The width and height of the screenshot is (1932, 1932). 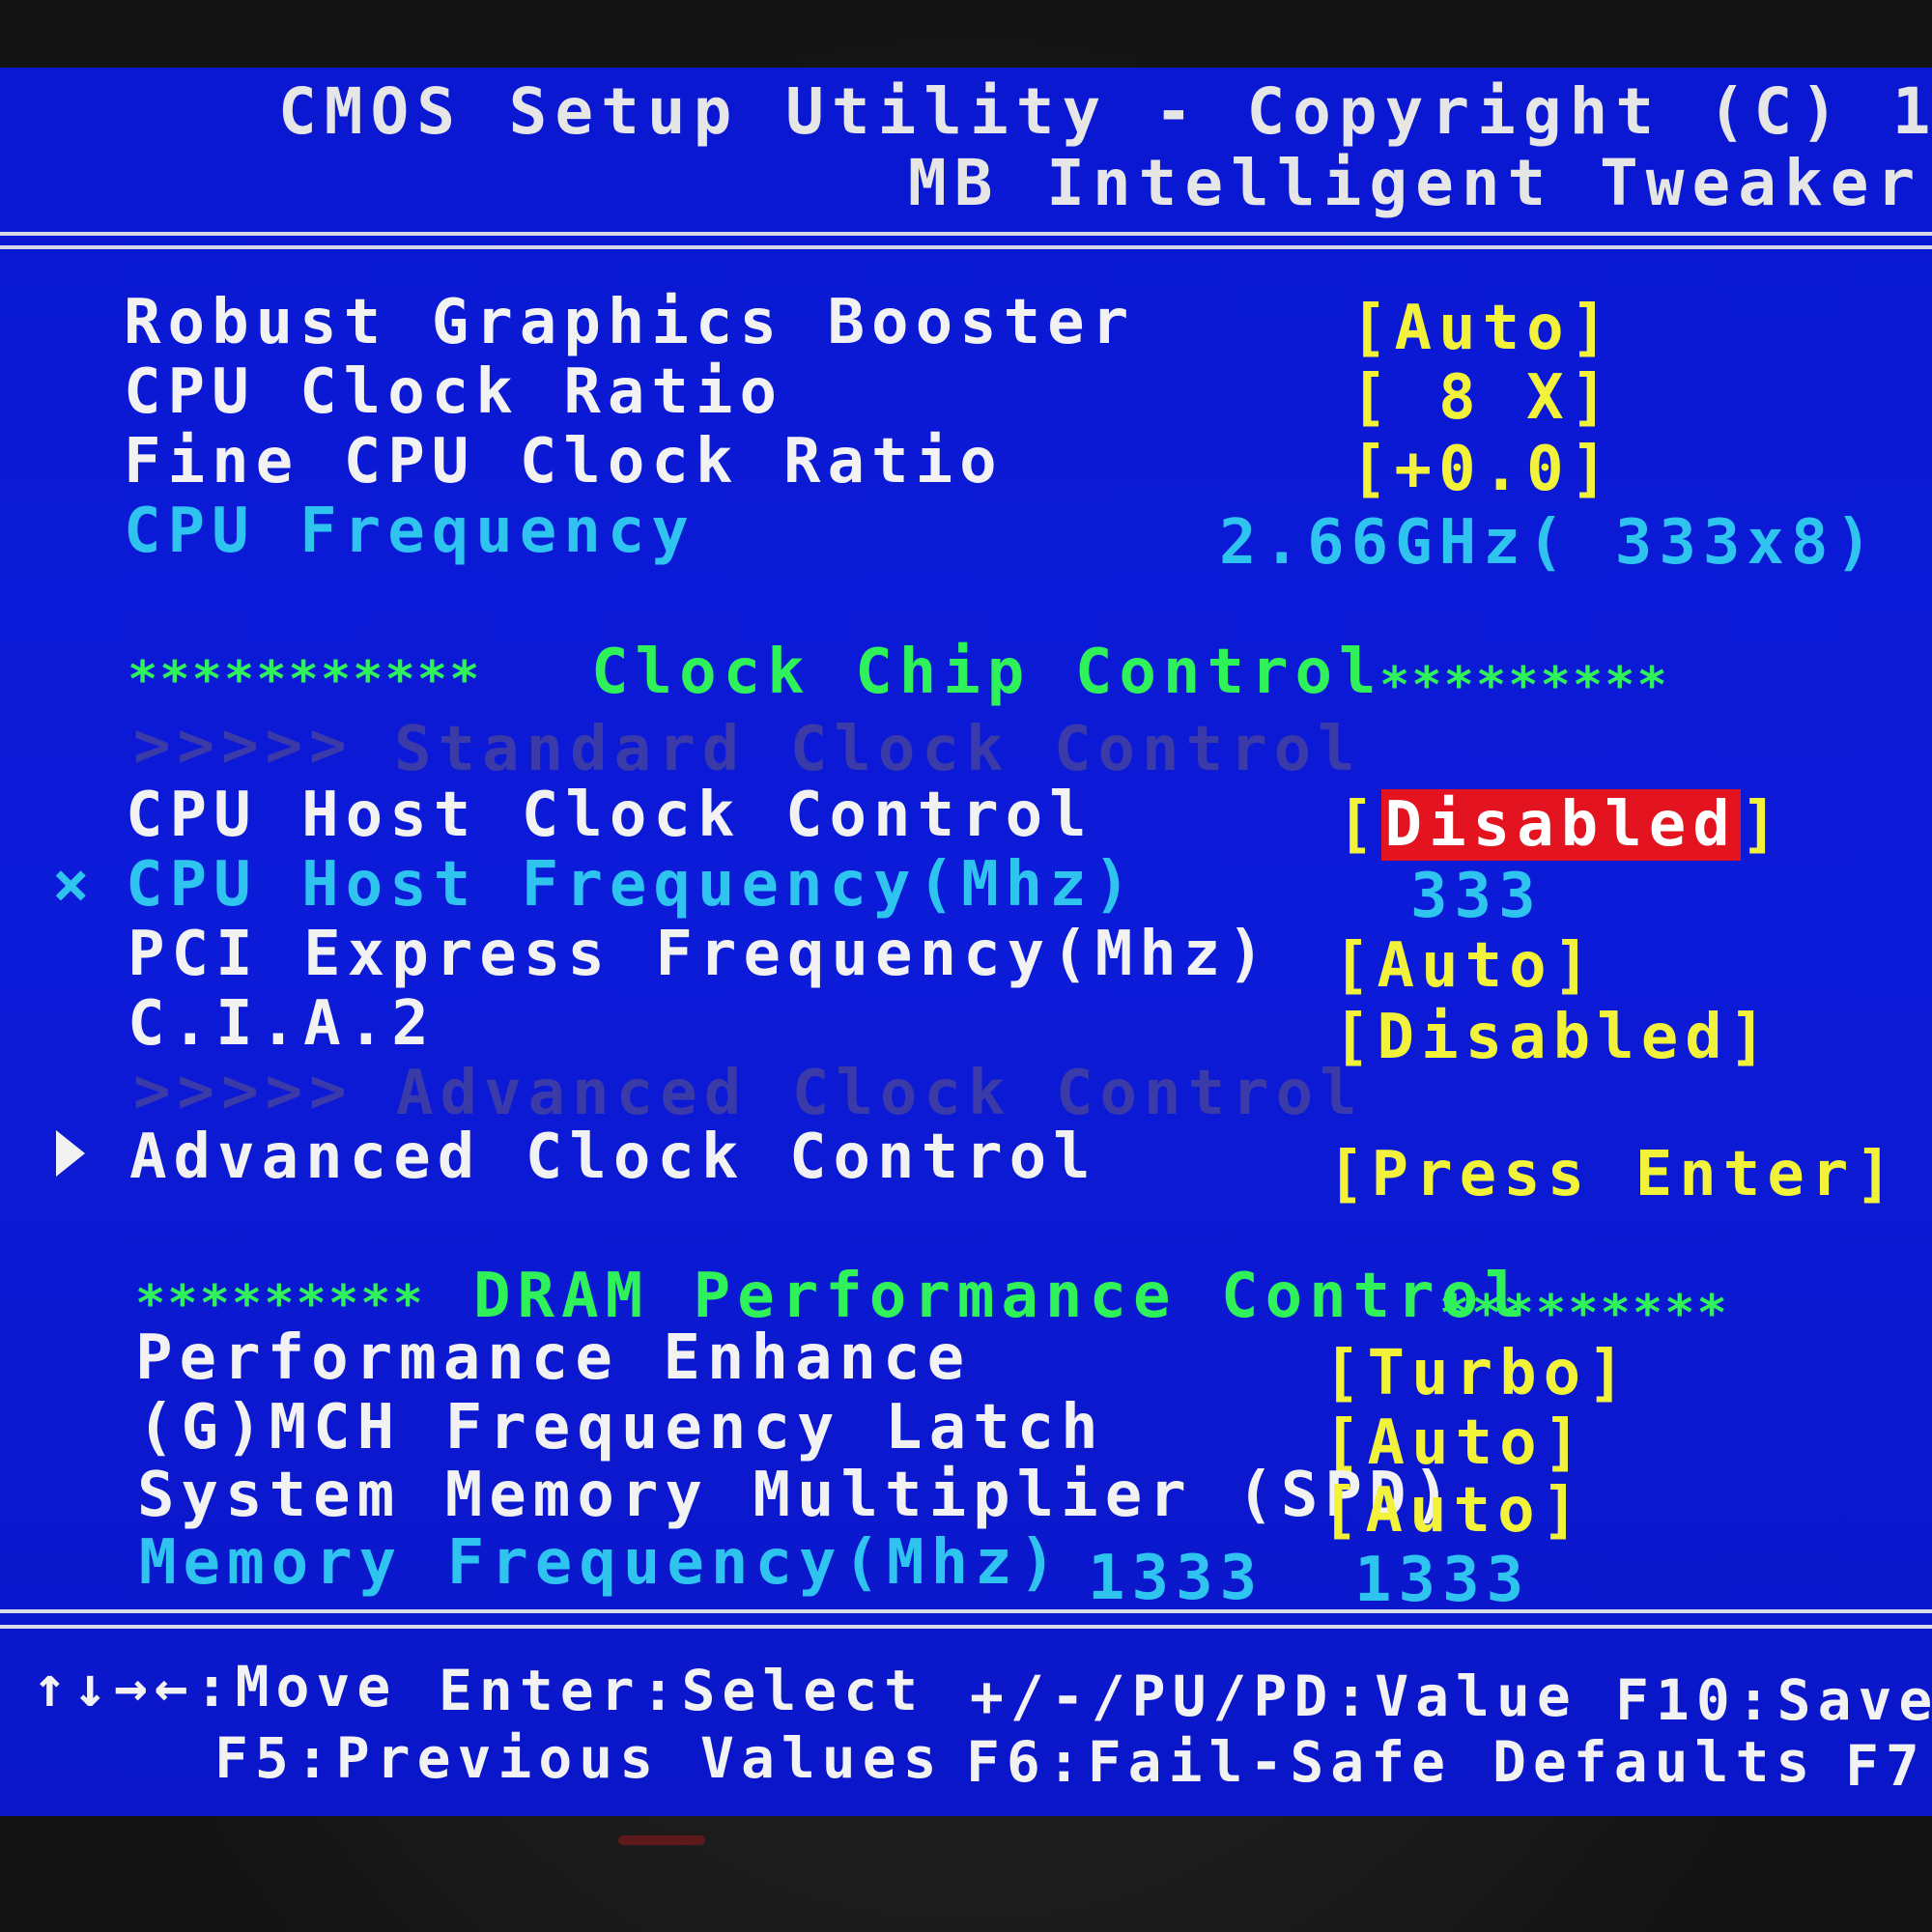 I want to click on subsection-prefix-advanced: >>>>>, so click(x=243, y=1091).